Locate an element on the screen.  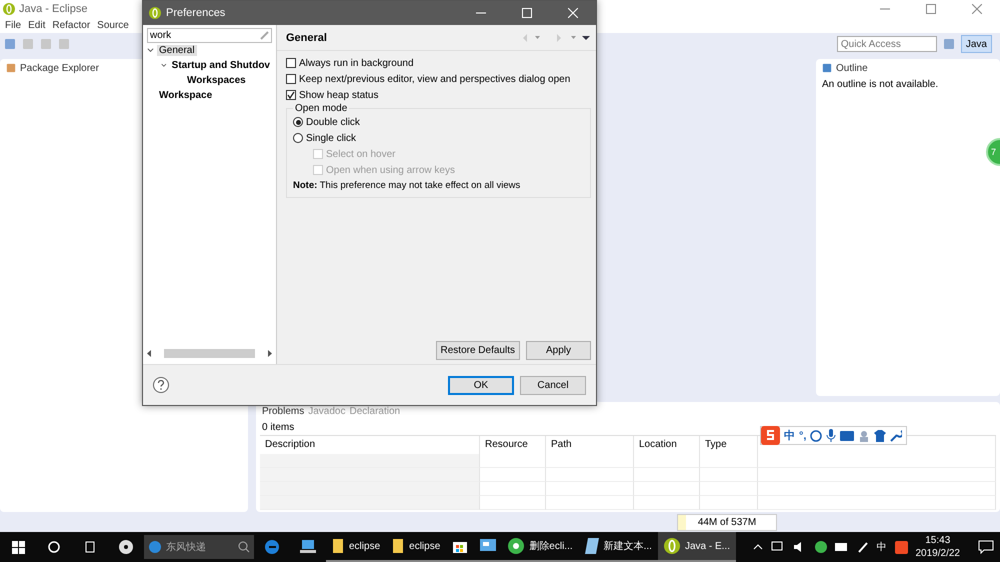
taskbar-search-field: 东风快递 is located at coordinates (199, 547).